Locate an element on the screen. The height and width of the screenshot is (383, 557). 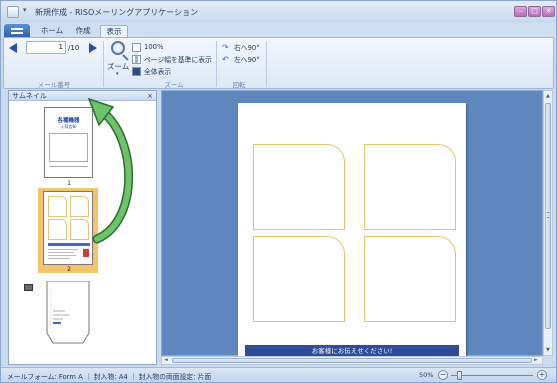
group-label-mail-number: メール番号 is located at coordinates (54, 85).